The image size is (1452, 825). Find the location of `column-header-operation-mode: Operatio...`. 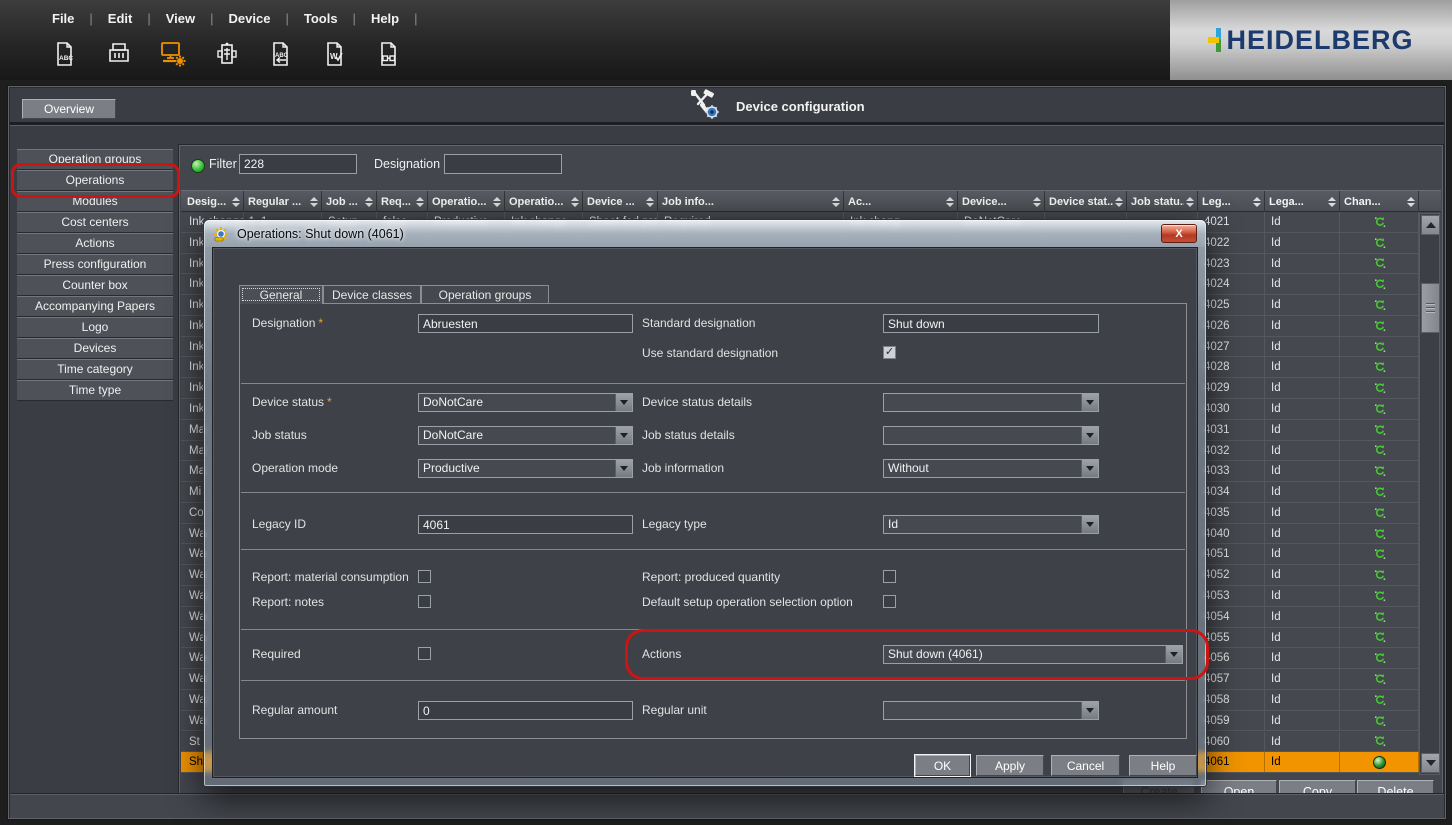

column-header-operation-mode: Operatio... is located at coordinates (467, 201).